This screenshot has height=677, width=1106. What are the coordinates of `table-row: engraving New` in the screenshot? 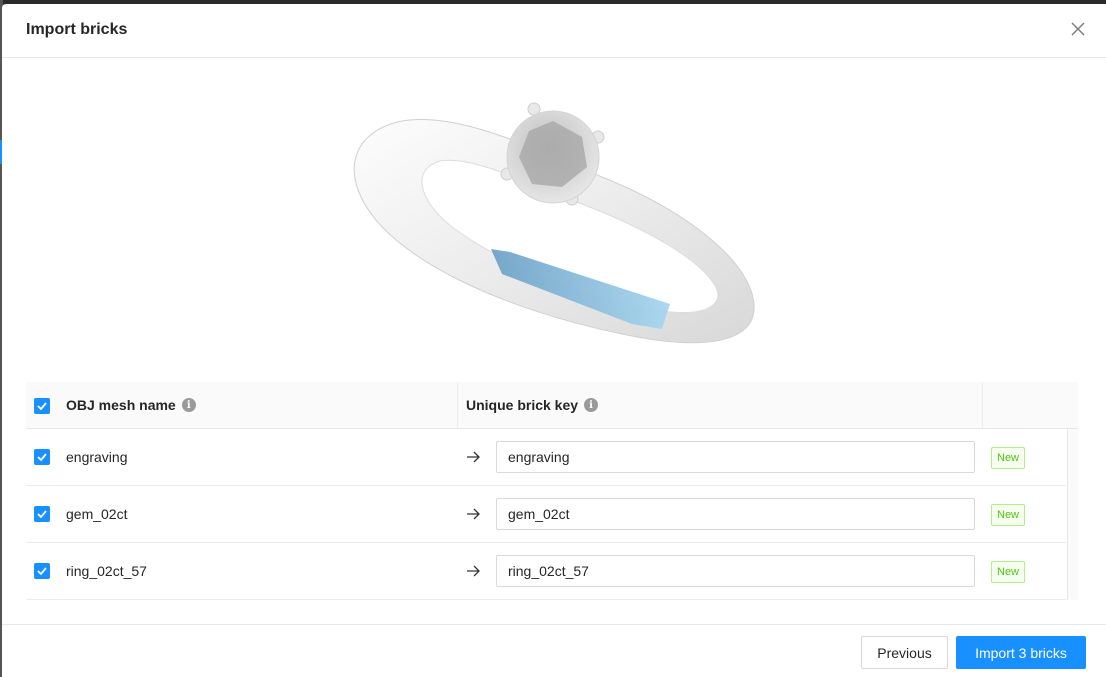 It's located at (546, 457).